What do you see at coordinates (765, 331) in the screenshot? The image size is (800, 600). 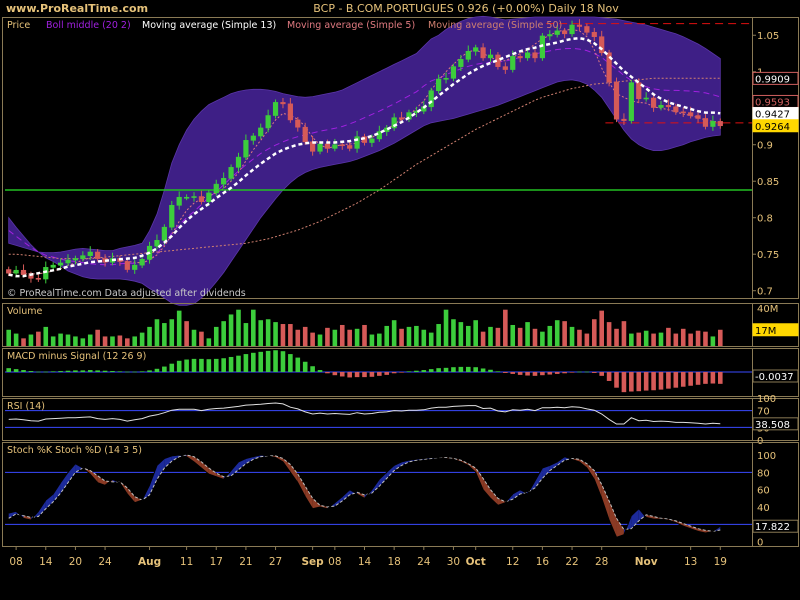 I see `volume-current-label: 17M` at bounding box center [765, 331].